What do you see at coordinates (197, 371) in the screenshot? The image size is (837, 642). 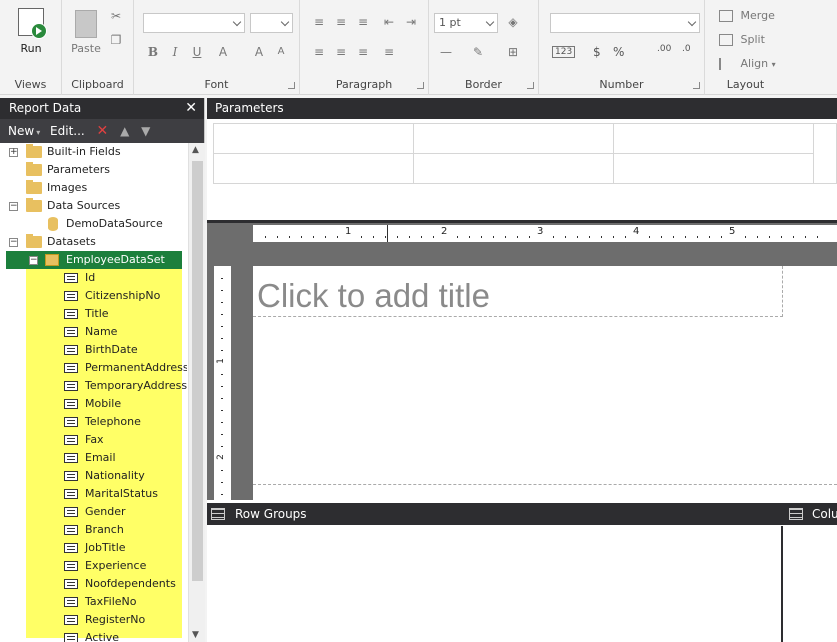 I see `scrollbar-thumb` at bounding box center [197, 371].